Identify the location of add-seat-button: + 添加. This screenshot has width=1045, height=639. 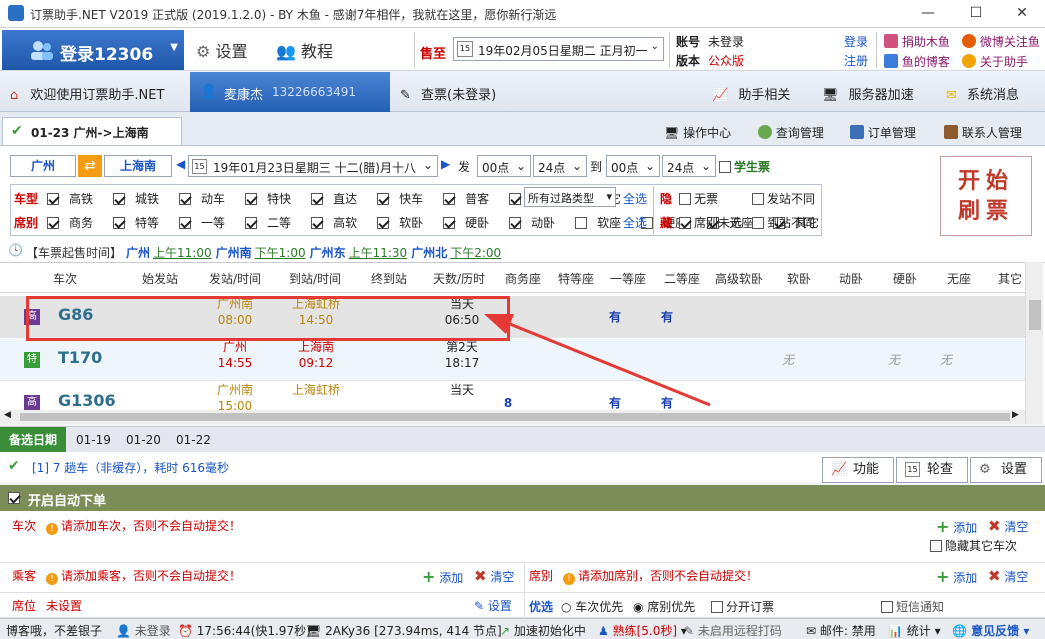
(956, 576).